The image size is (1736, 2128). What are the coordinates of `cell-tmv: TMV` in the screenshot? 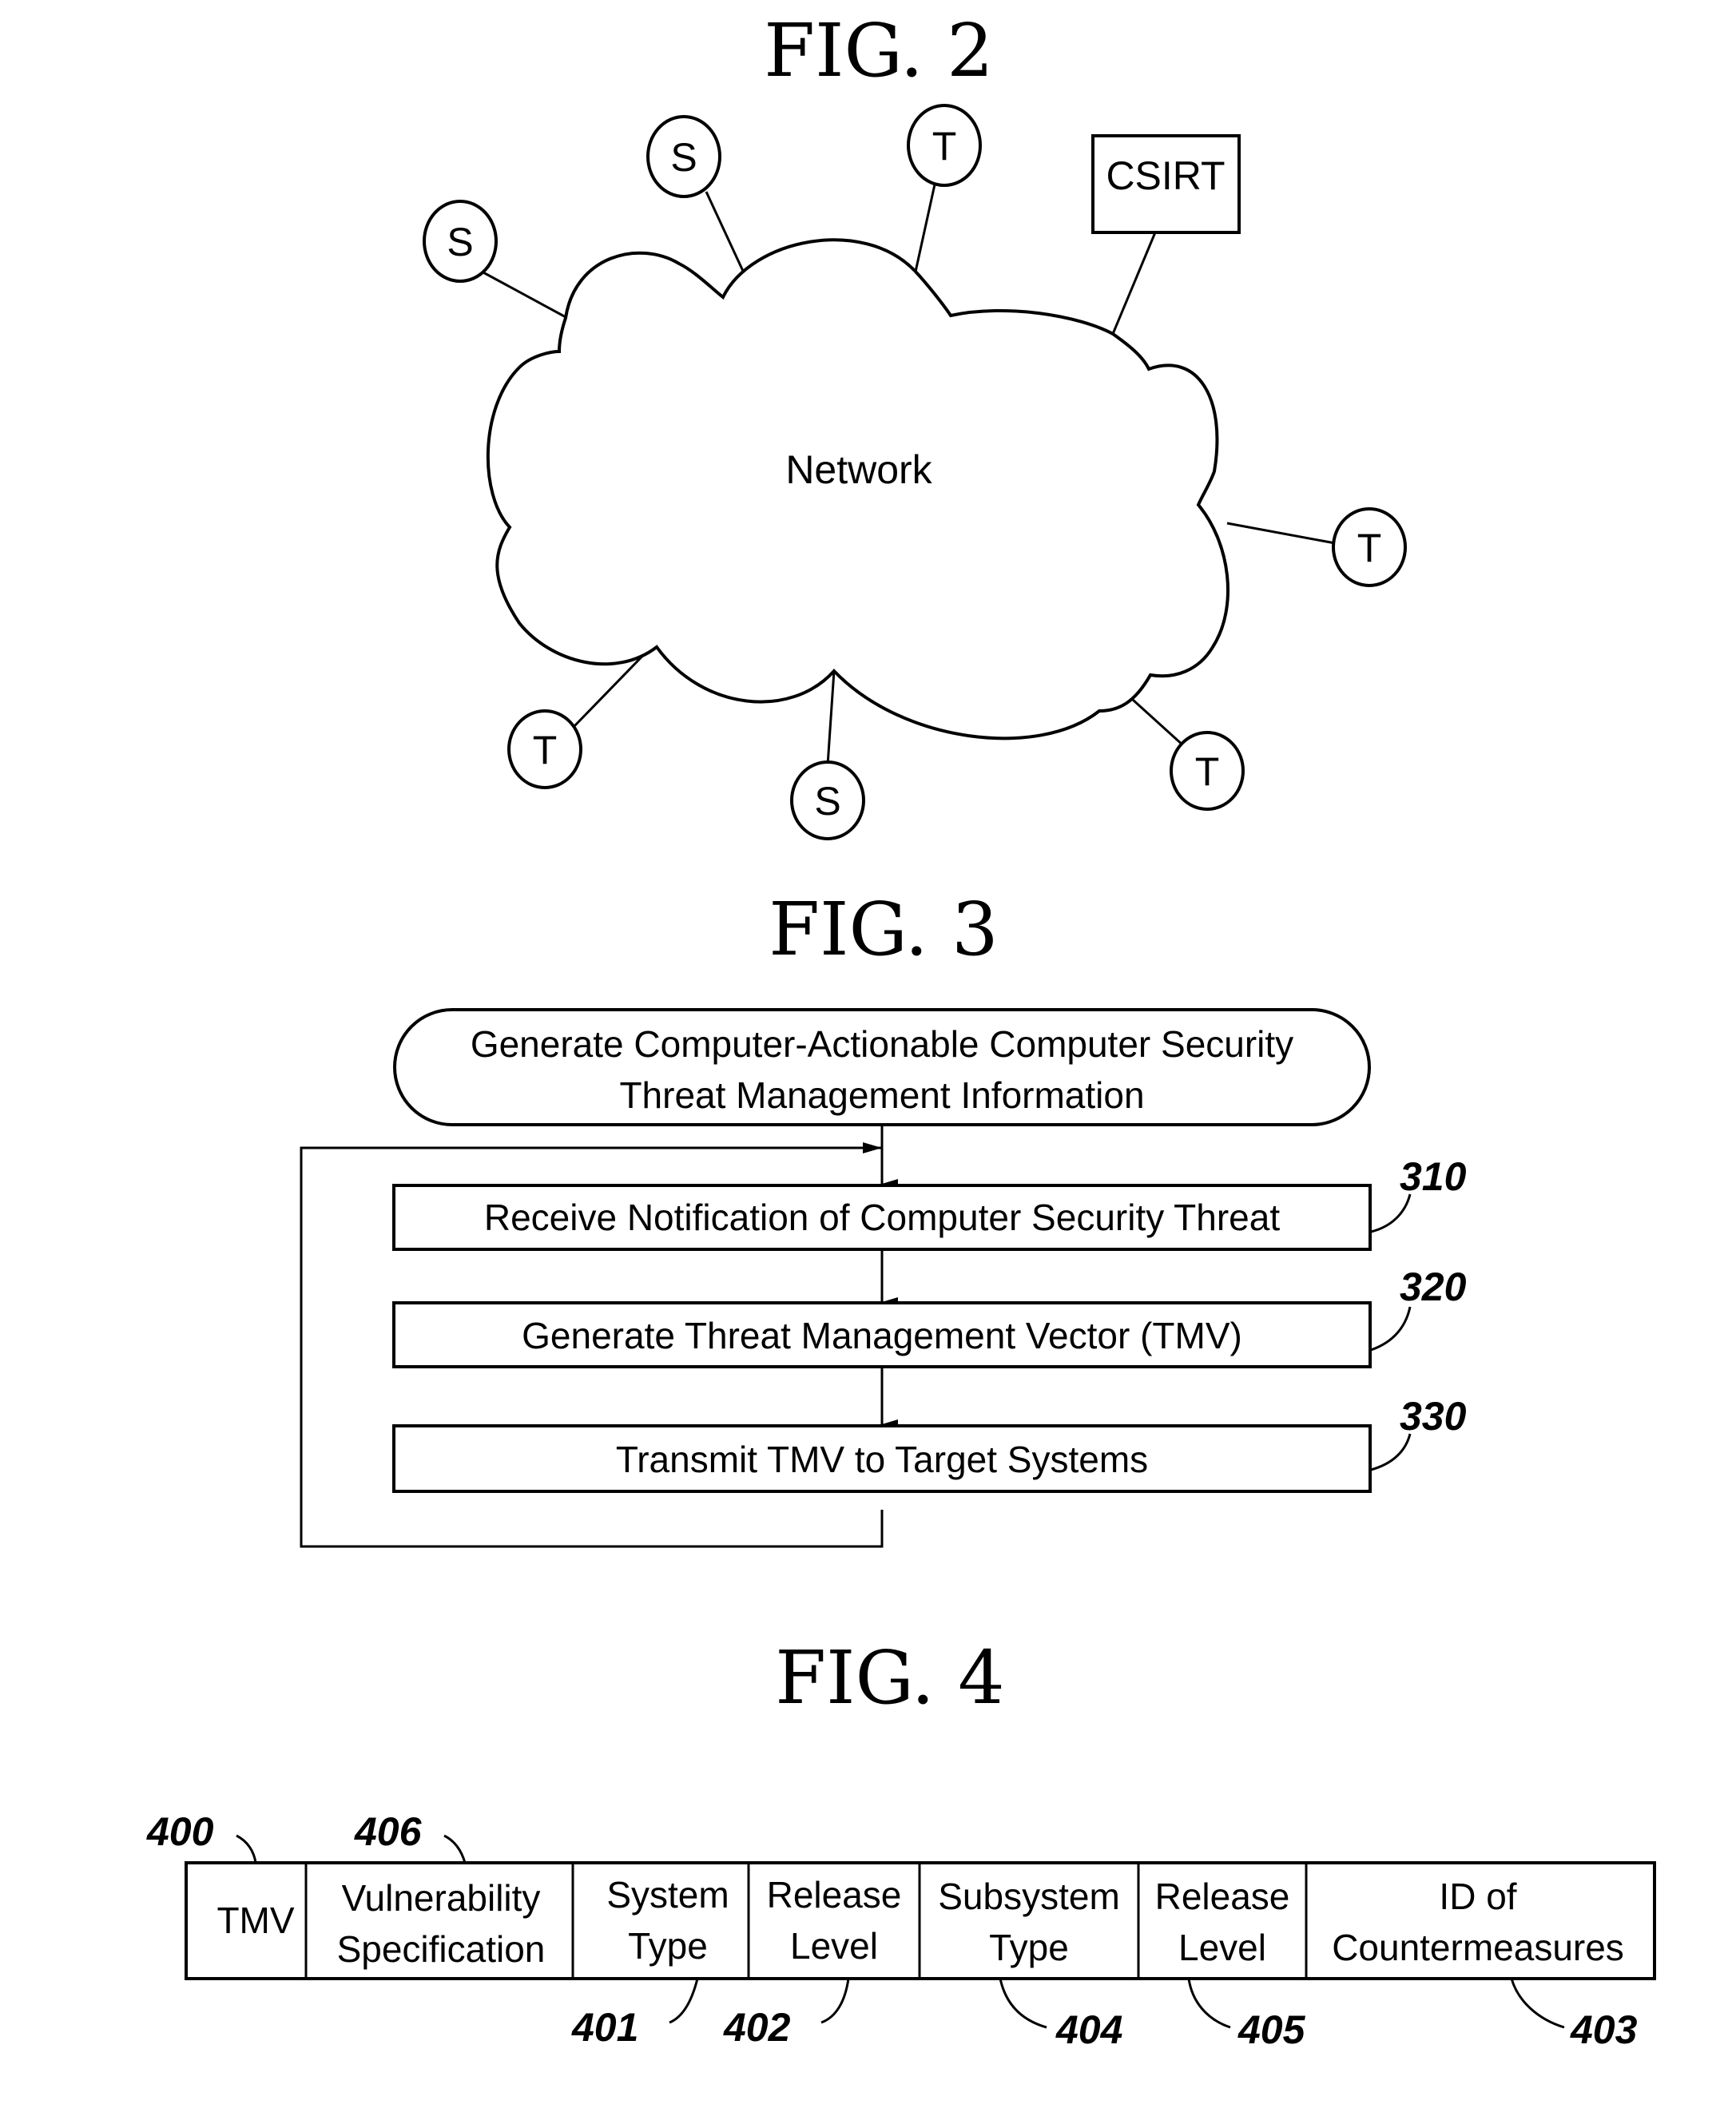 It's located at (255, 1920).